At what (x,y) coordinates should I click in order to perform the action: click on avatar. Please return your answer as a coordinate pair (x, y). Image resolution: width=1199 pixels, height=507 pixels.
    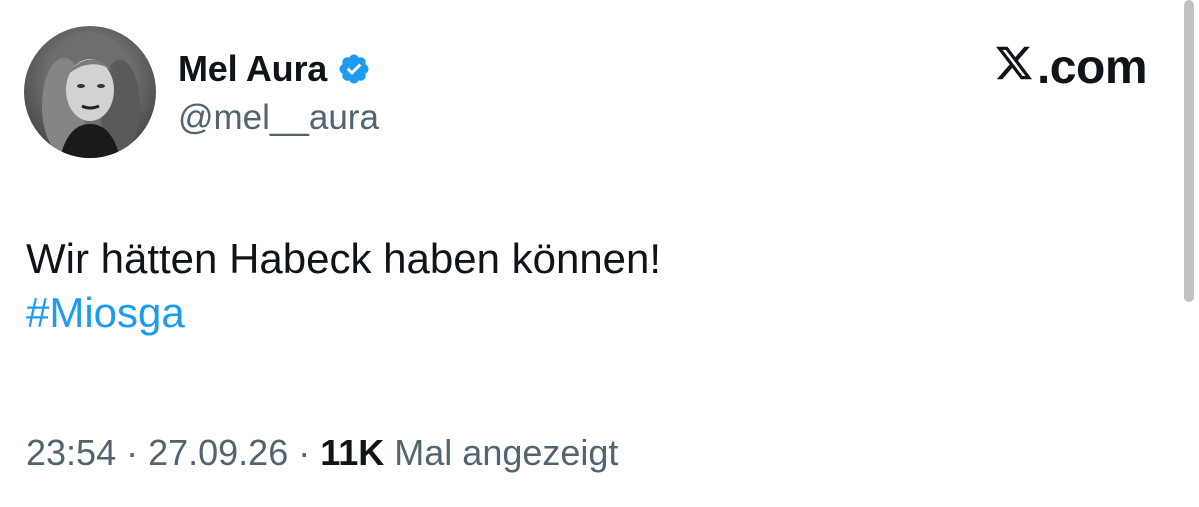
    Looking at the image, I should click on (90, 92).